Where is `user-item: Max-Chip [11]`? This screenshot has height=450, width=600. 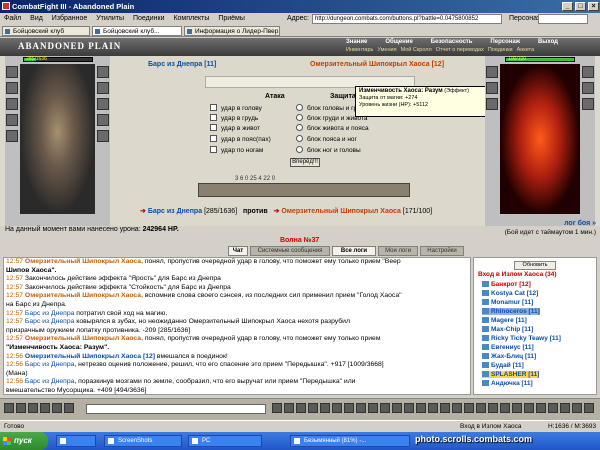 user-item: Max-Chip [11] is located at coordinates (507, 329).